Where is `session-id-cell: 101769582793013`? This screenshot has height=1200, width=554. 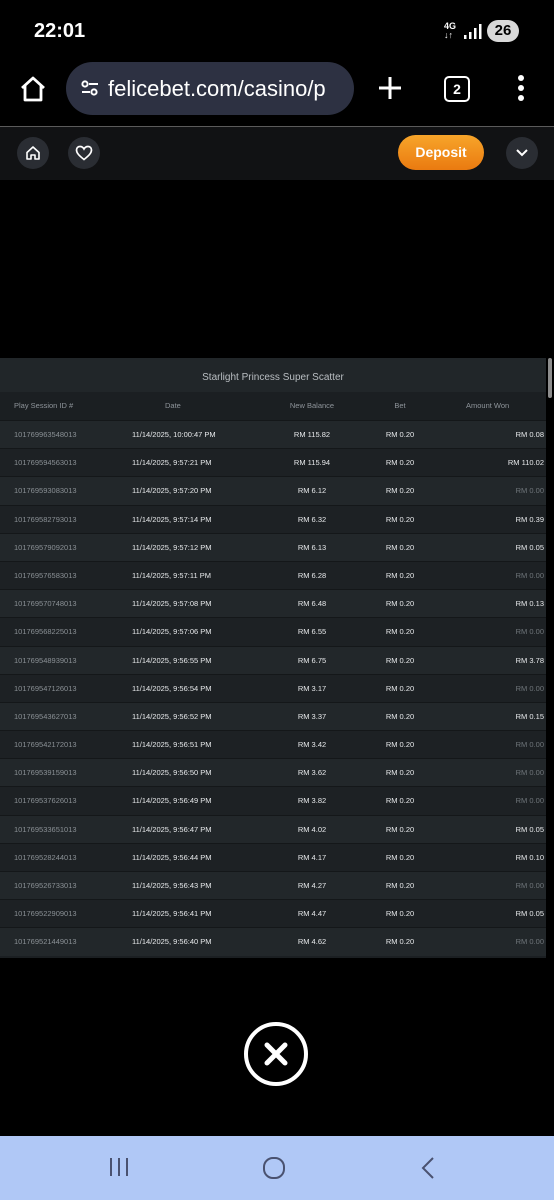 session-id-cell: 101769582793013 is located at coordinates (45, 519).